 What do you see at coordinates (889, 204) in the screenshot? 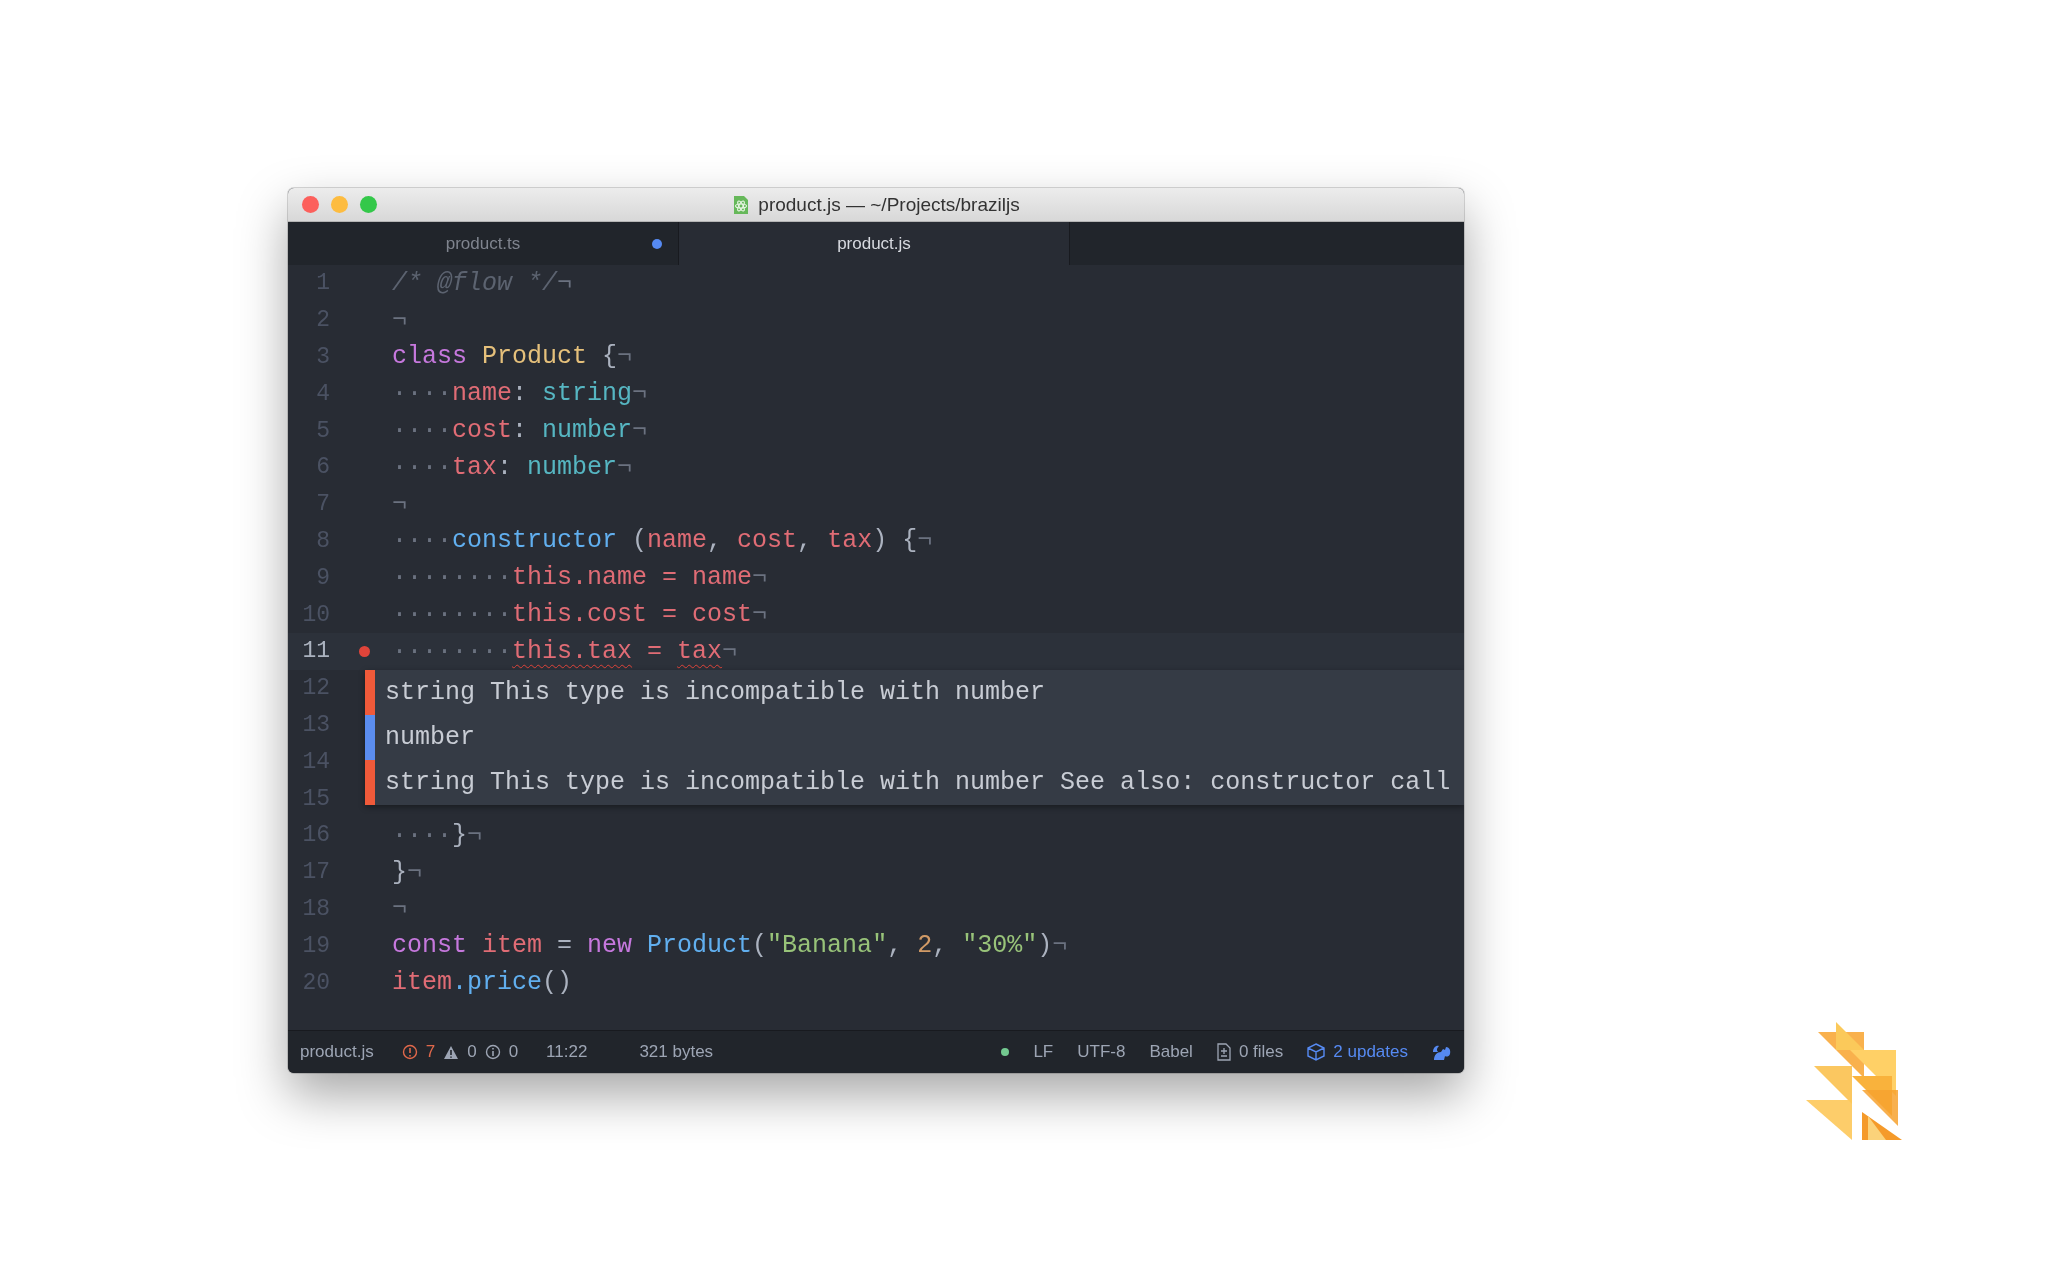
I see `window-title: product.js — ~/Projects/braziljs` at bounding box center [889, 204].